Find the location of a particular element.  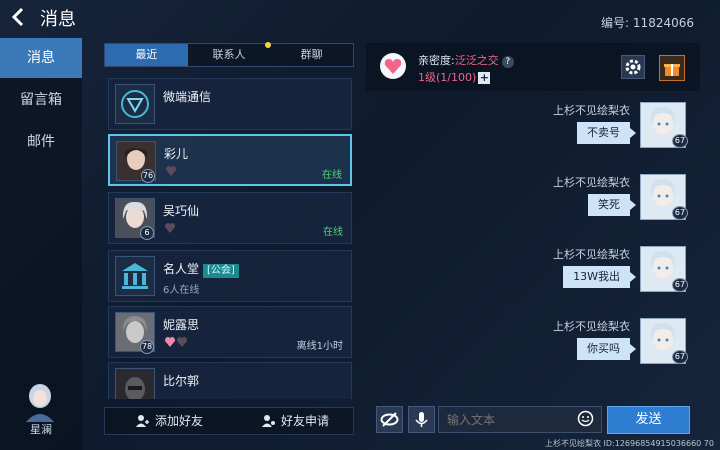

gear-icon is located at coordinates (633, 67).